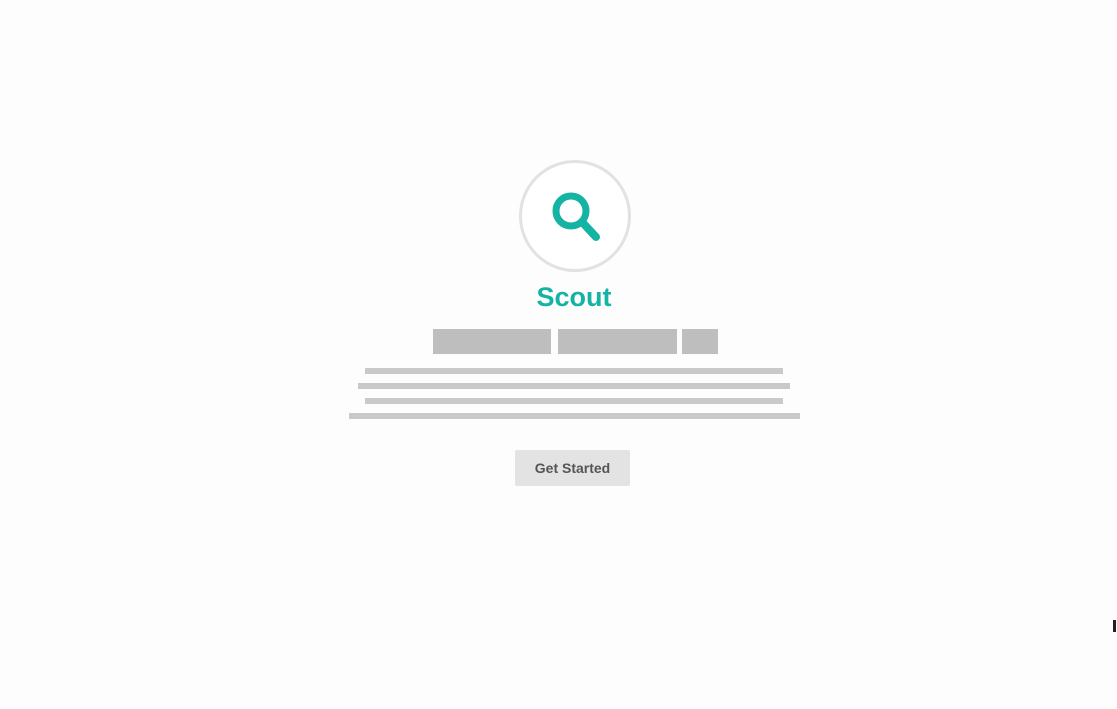 This screenshot has height=709, width=1117. I want to click on app-logo, so click(575, 216).